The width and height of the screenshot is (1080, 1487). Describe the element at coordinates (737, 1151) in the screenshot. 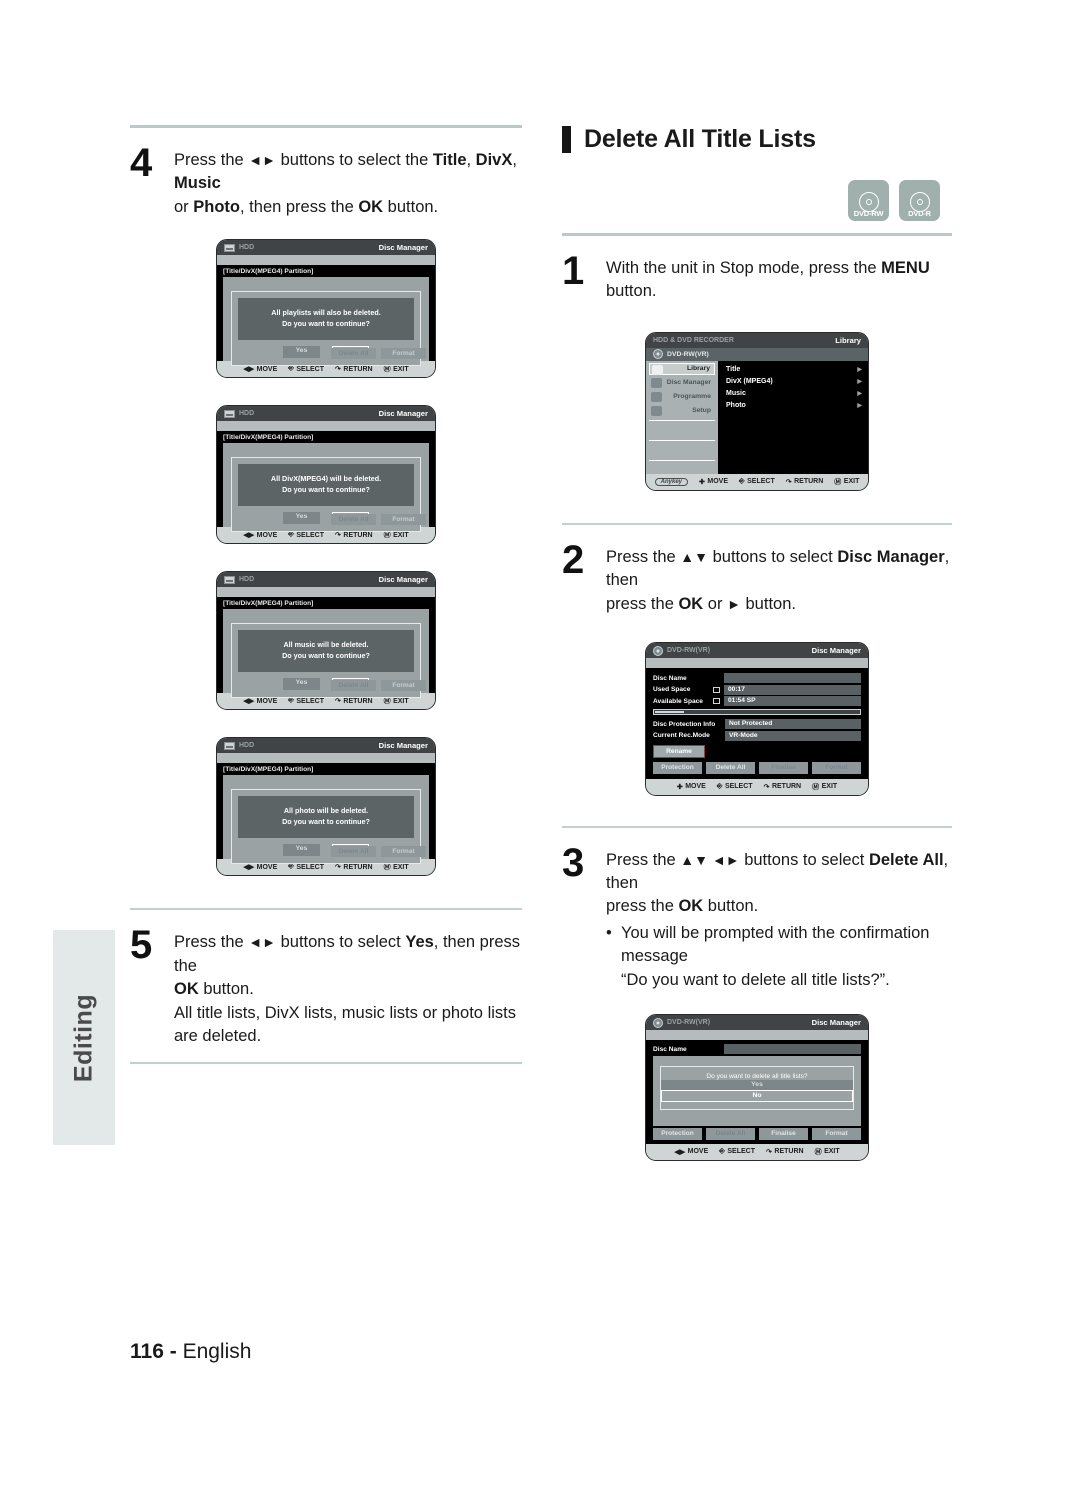

I see `confirm-select: ⎆ SELECT` at that location.